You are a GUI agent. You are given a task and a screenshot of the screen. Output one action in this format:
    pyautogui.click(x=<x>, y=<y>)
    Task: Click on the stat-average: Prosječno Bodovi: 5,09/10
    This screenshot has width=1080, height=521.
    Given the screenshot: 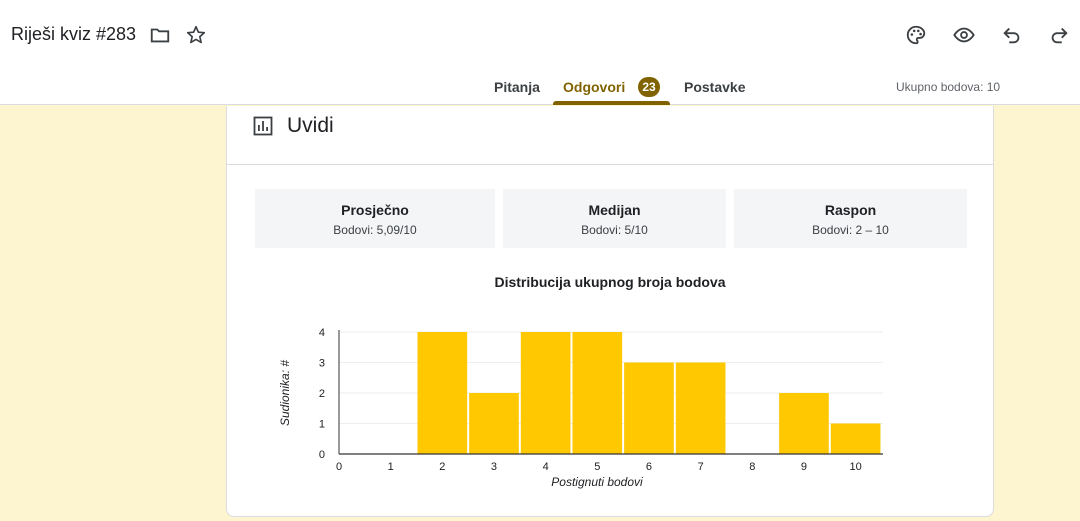 What is the action you would take?
    pyautogui.click(x=375, y=218)
    